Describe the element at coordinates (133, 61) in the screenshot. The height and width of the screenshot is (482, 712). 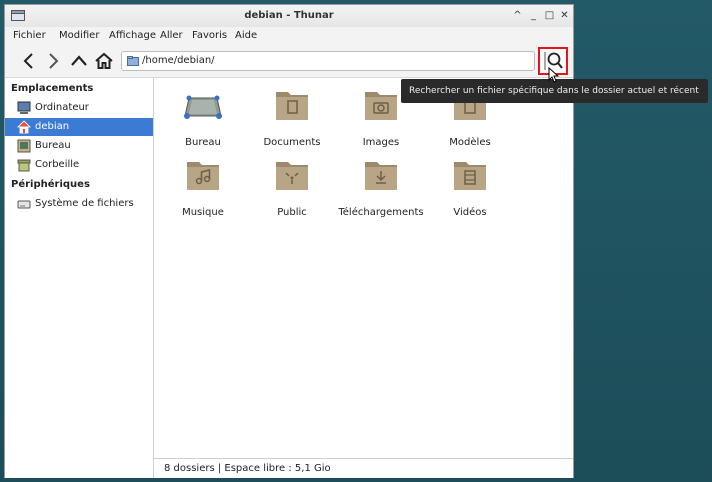
I see `folder-icon` at that location.